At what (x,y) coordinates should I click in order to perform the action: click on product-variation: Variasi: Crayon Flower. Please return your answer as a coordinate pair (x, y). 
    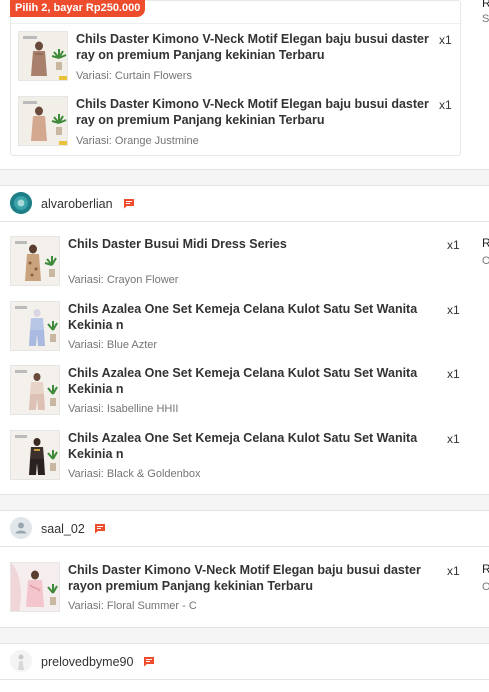
    Looking at the image, I should click on (123, 280).